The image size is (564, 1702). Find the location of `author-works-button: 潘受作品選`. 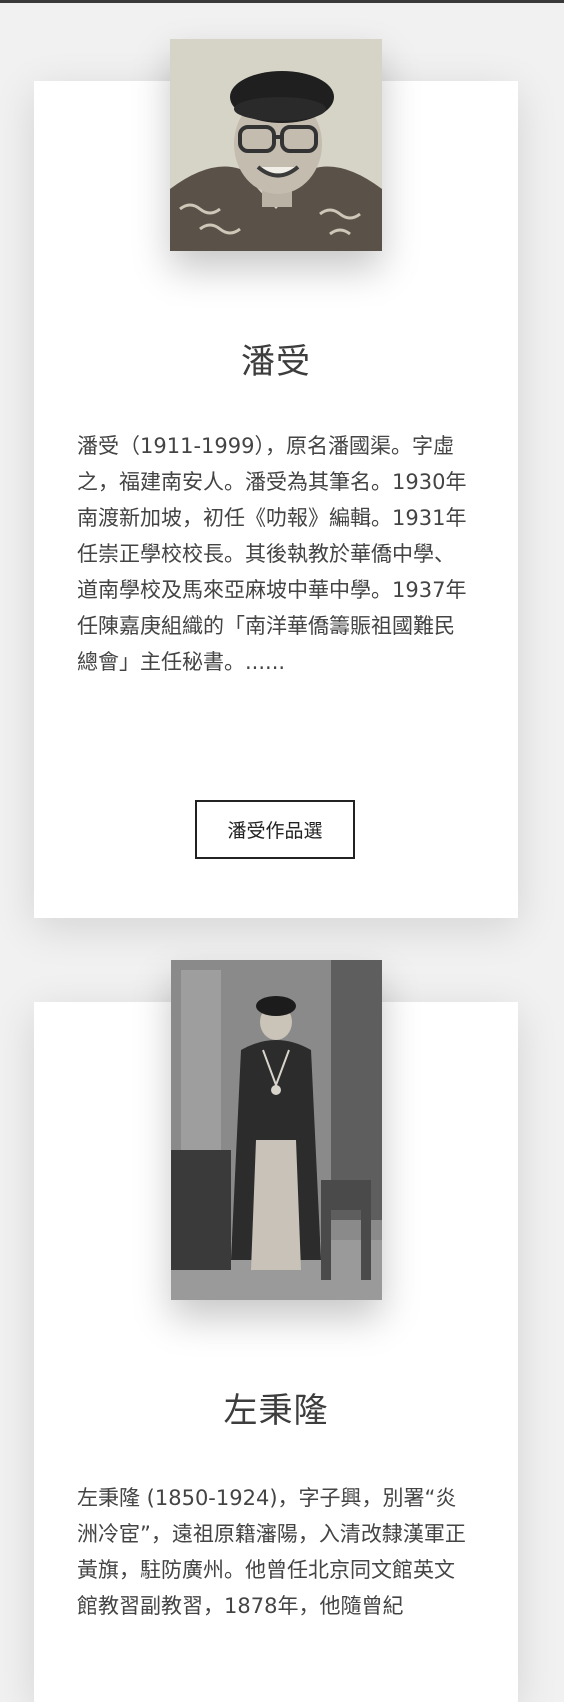

author-works-button: 潘受作品選 is located at coordinates (275, 829).